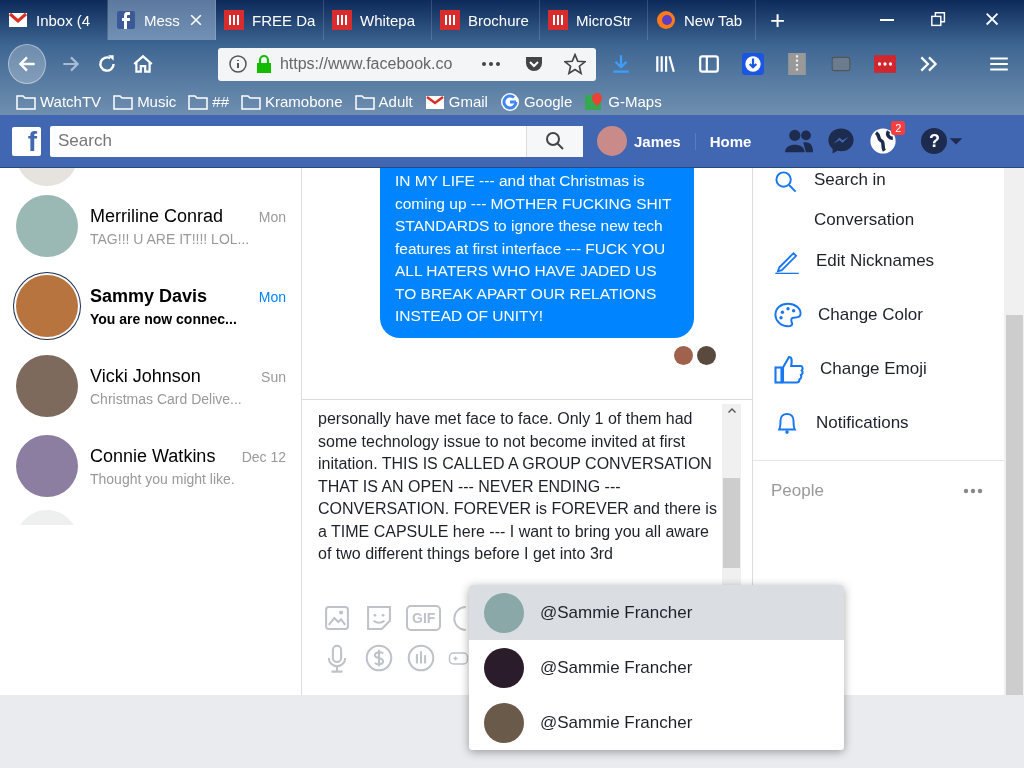  Describe the element at coordinates (889, 369) in the screenshot. I see `conversation-option: Change Emoji` at that location.